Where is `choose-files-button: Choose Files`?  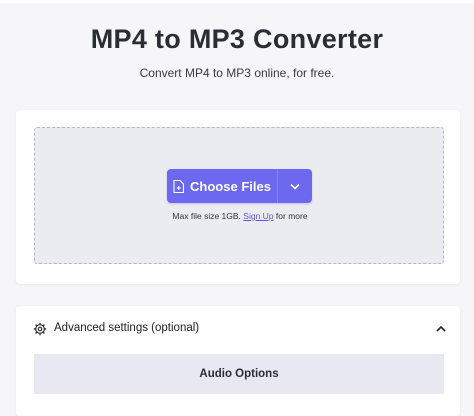
choose-files-button: Choose Files is located at coordinates (222, 186).